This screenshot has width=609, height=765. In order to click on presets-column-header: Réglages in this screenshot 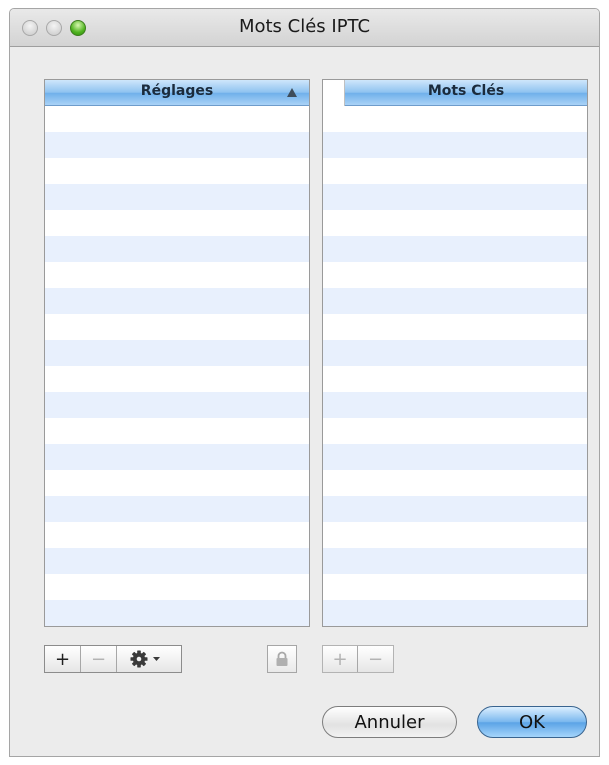, I will do `click(177, 93)`.